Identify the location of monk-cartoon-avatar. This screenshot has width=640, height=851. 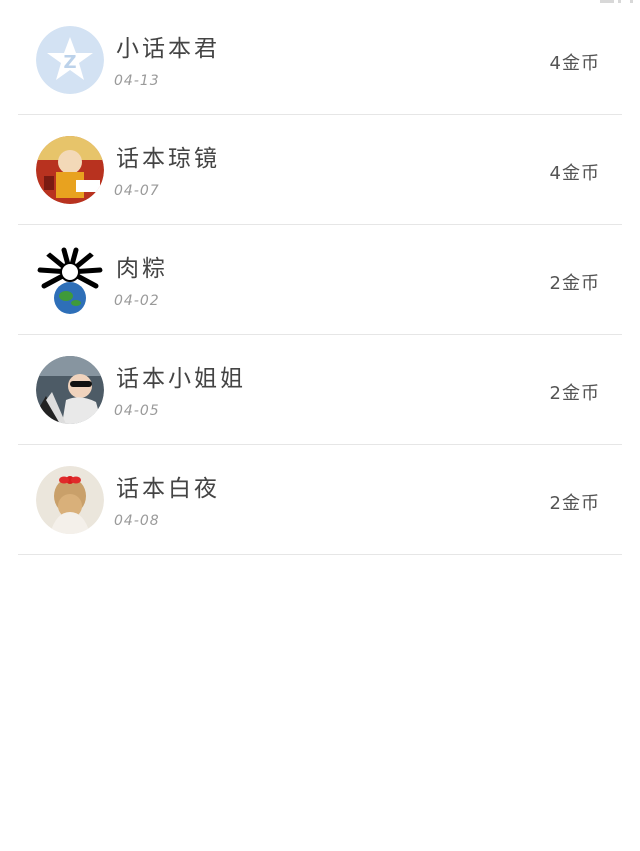
(70, 170).